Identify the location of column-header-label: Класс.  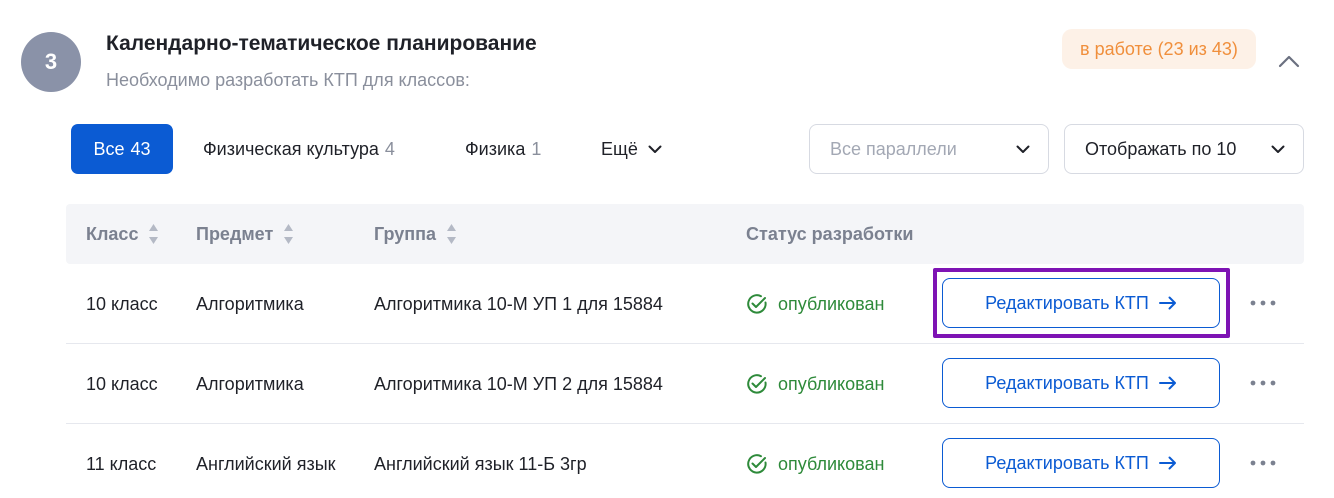
(112, 233).